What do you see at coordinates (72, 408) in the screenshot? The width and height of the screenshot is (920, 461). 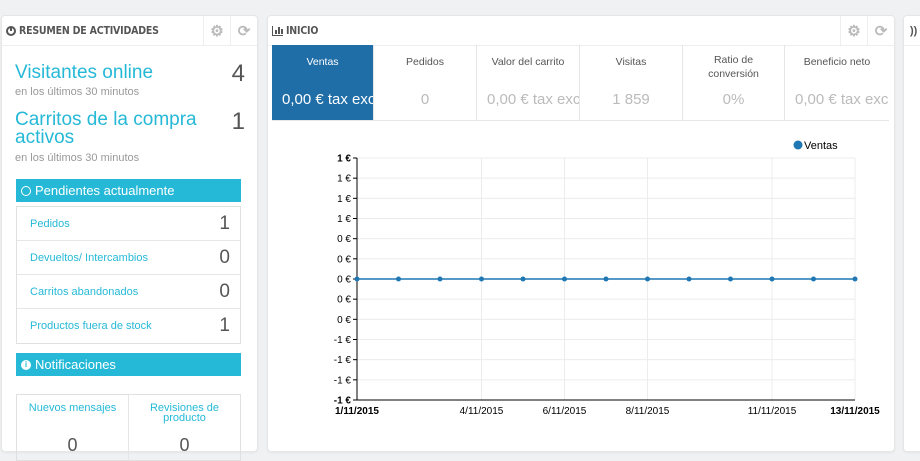 I see `notification-label: Nuevos mensajes` at bounding box center [72, 408].